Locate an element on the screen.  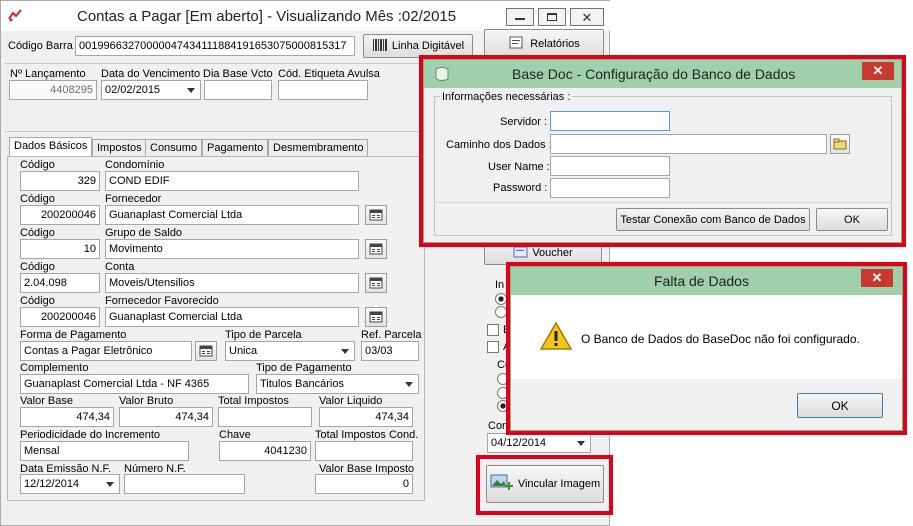
grupo-code-input: 10 is located at coordinates (60, 249).